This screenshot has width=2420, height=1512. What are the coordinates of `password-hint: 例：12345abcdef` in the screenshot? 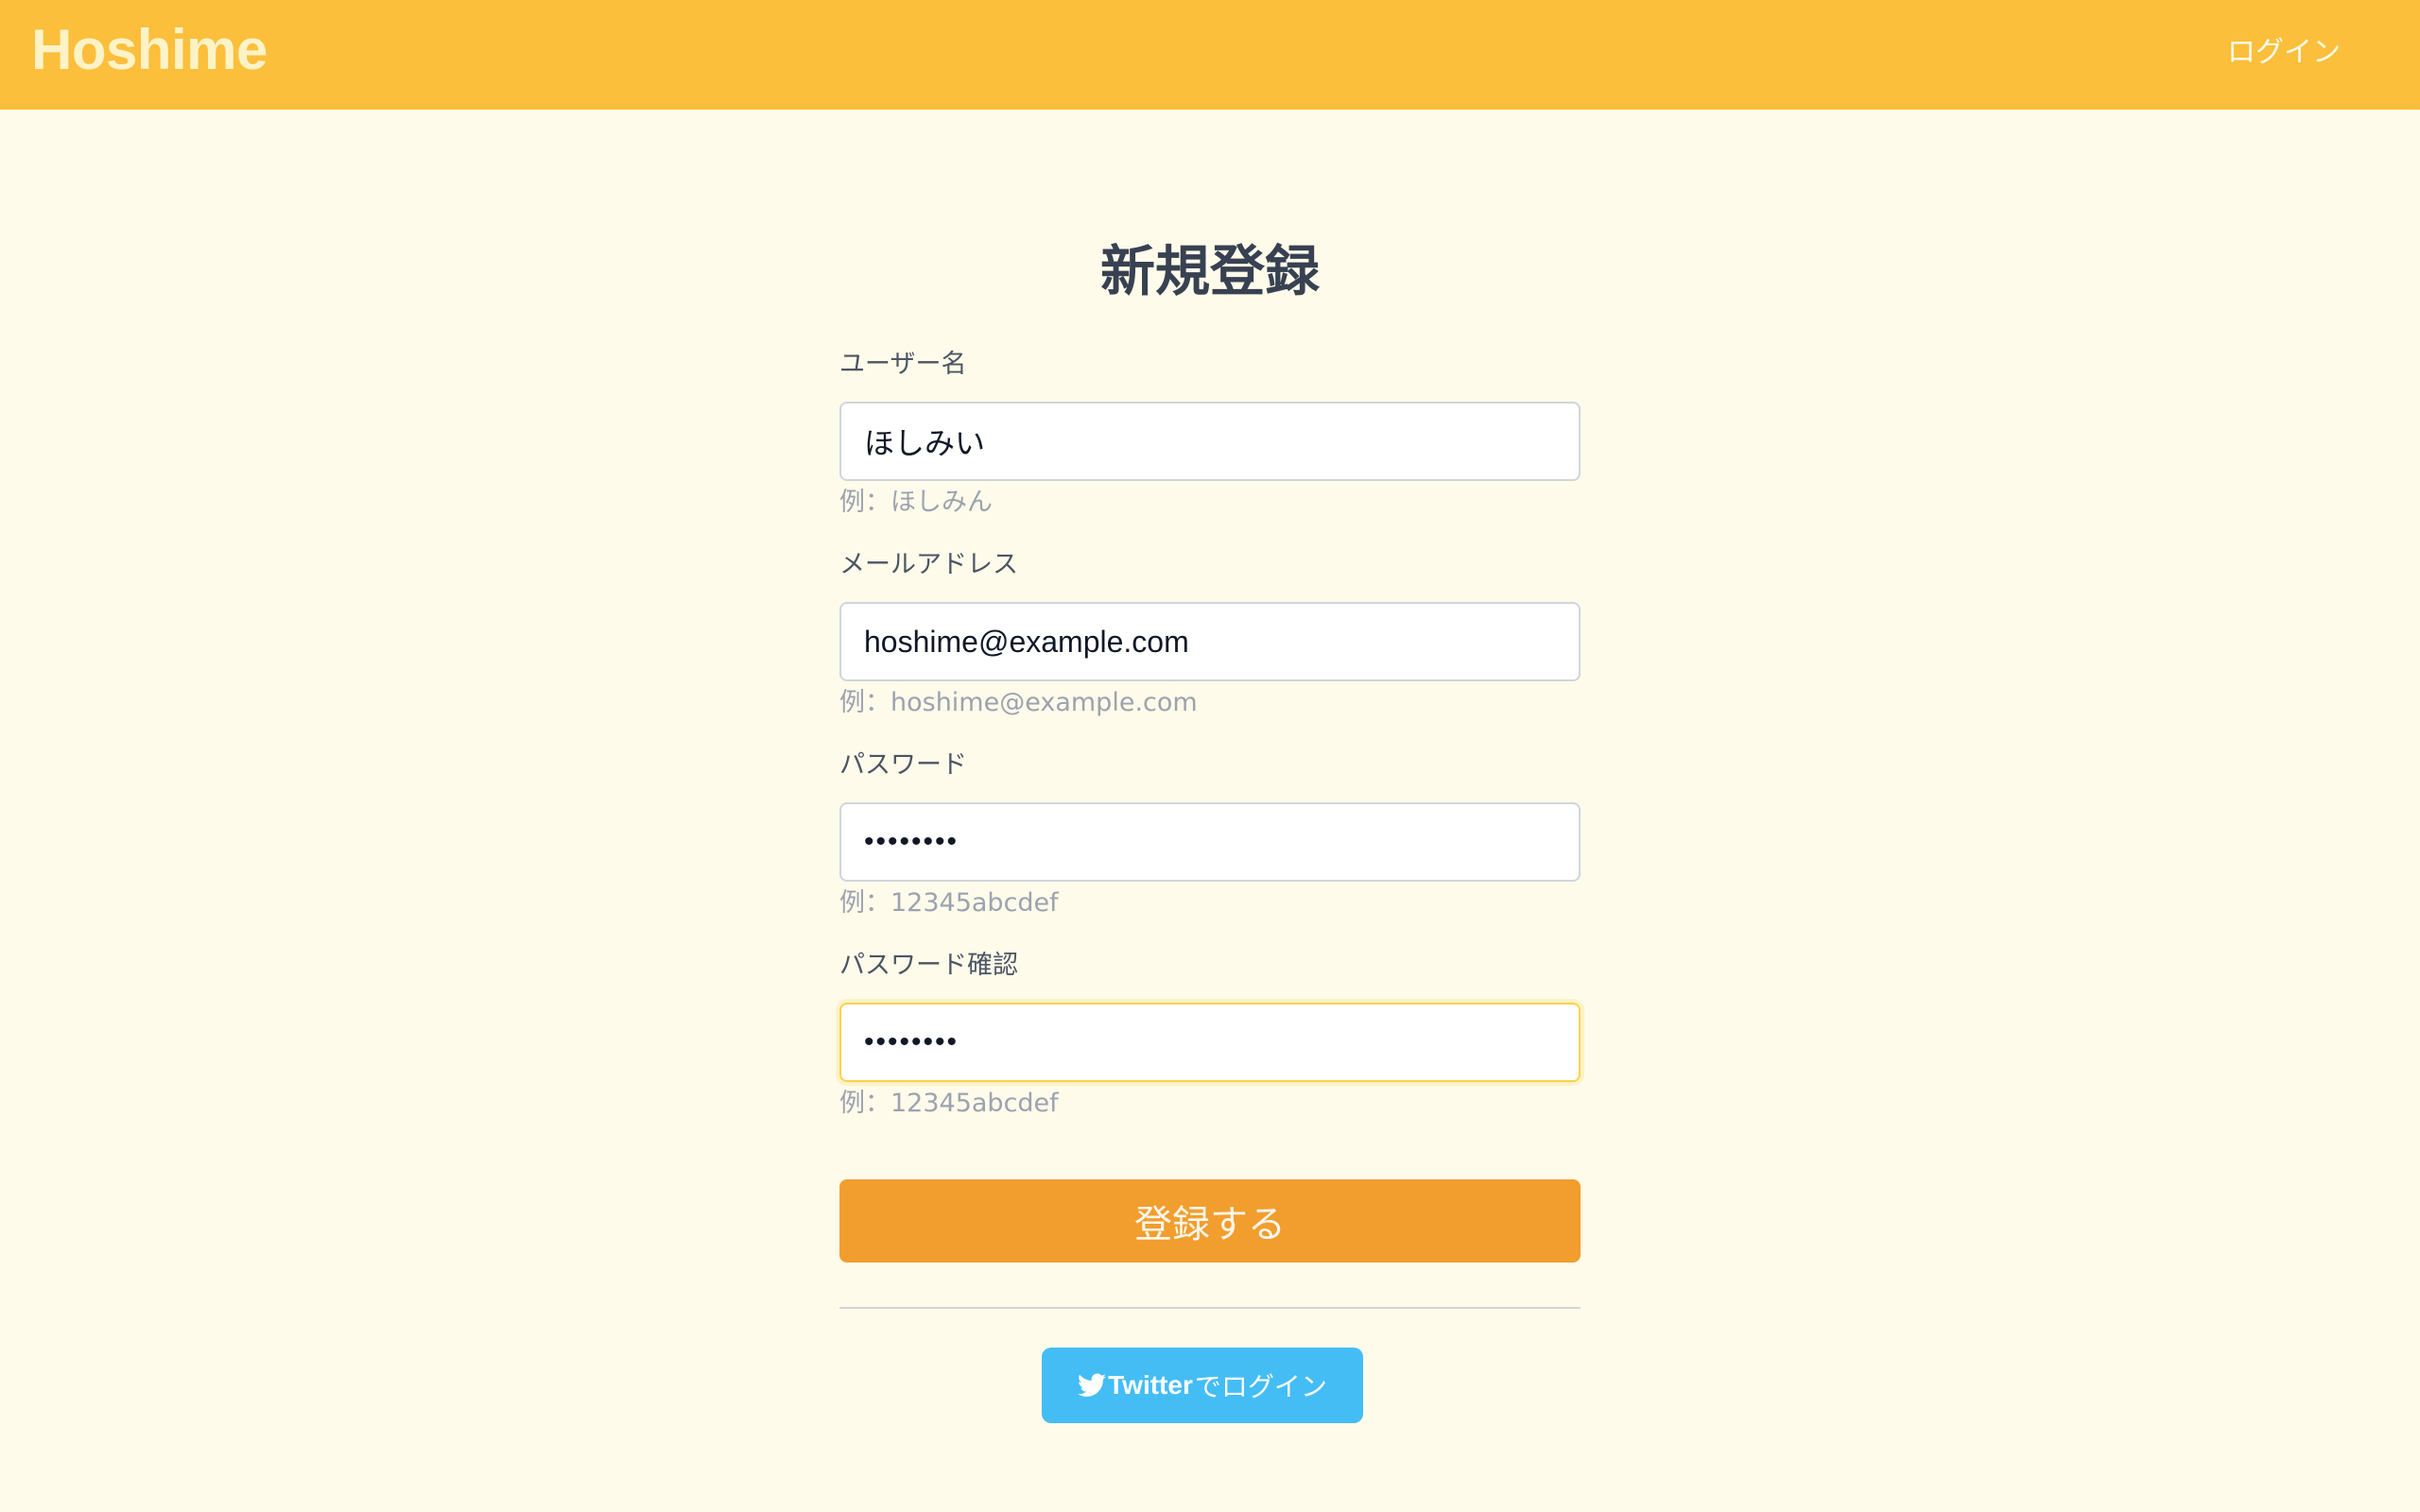 It's located at (949, 903).